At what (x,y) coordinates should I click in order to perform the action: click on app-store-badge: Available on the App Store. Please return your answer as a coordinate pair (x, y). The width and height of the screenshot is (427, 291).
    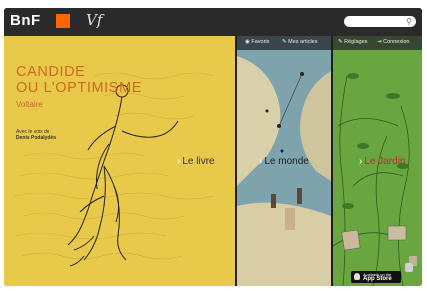
    Looking at the image, I should click on (376, 277).